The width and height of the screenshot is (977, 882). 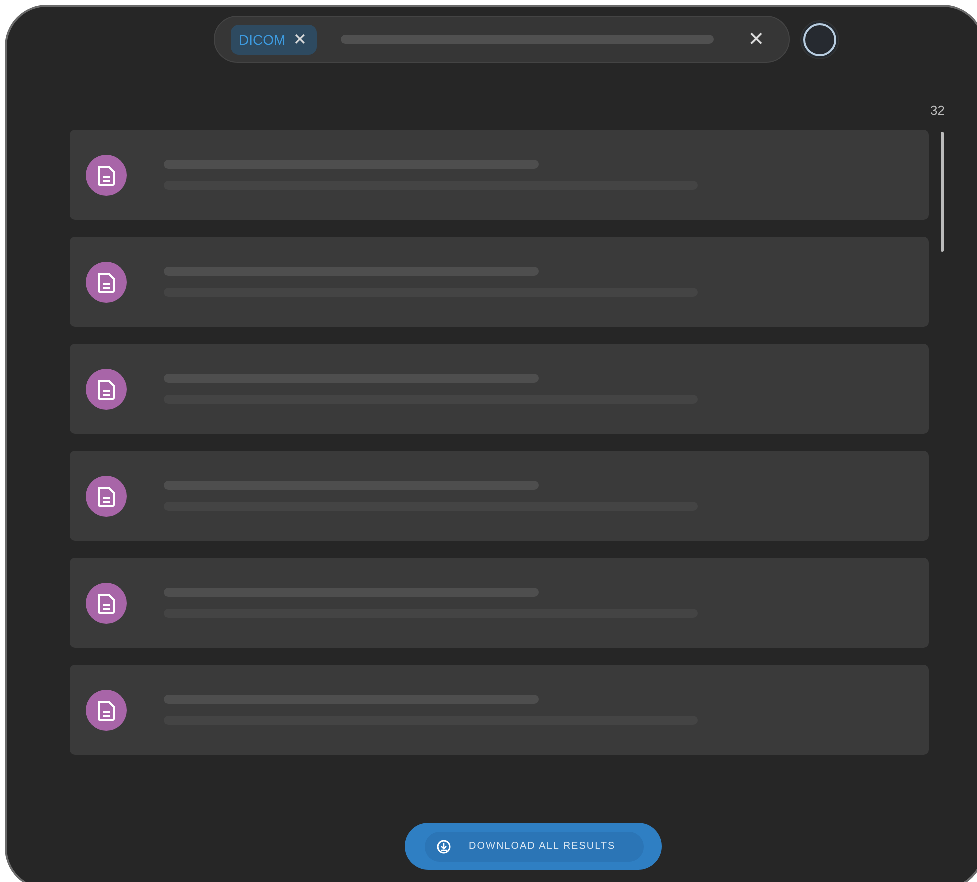 I want to click on filter-chip: DICOM ✕, so click(x=274, y=39).